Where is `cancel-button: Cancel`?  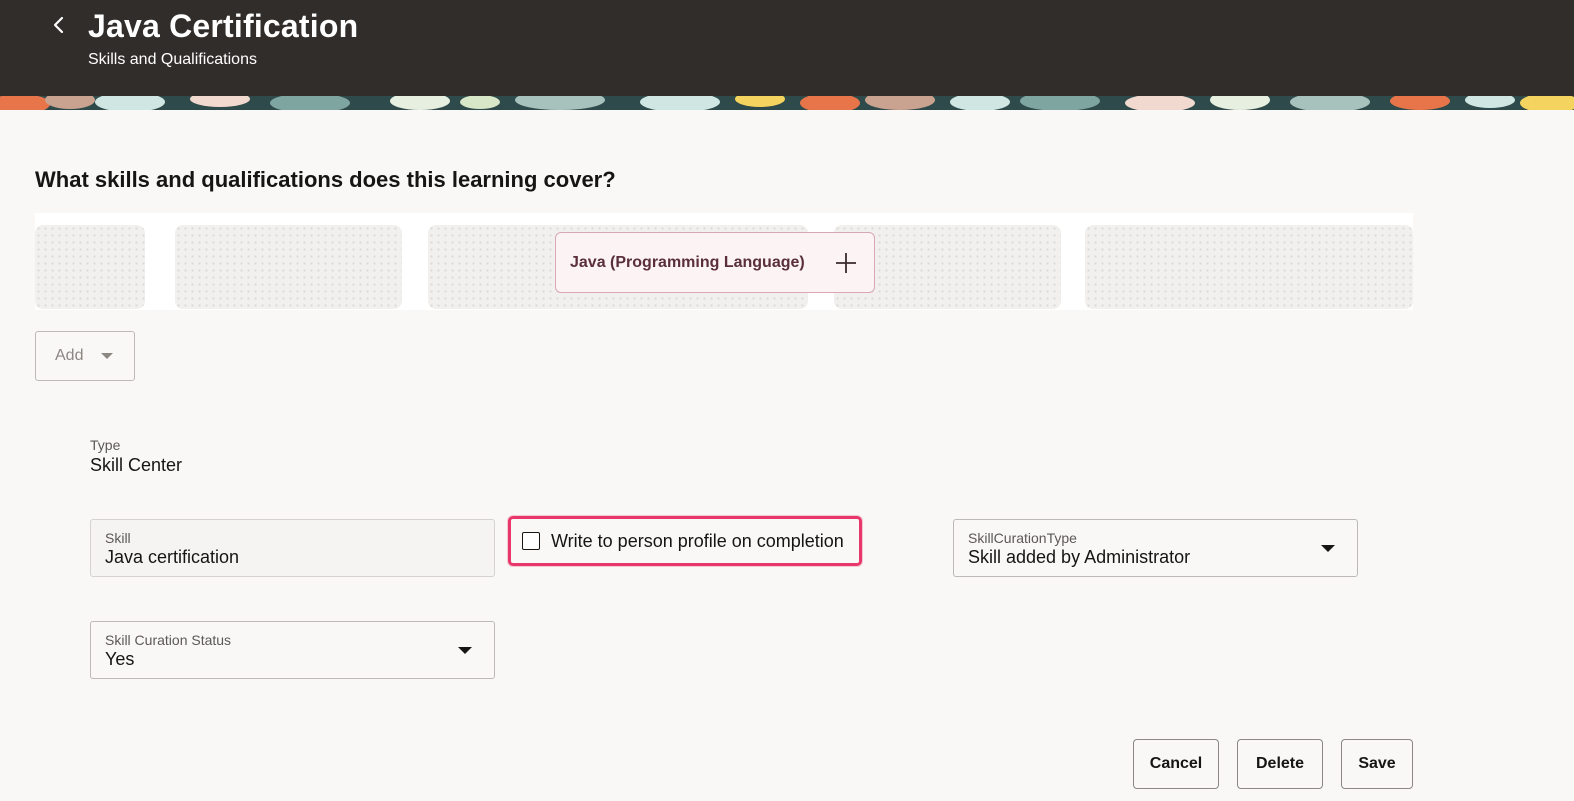 cancel-button: Cancel is located at coordinates (1176, 764).